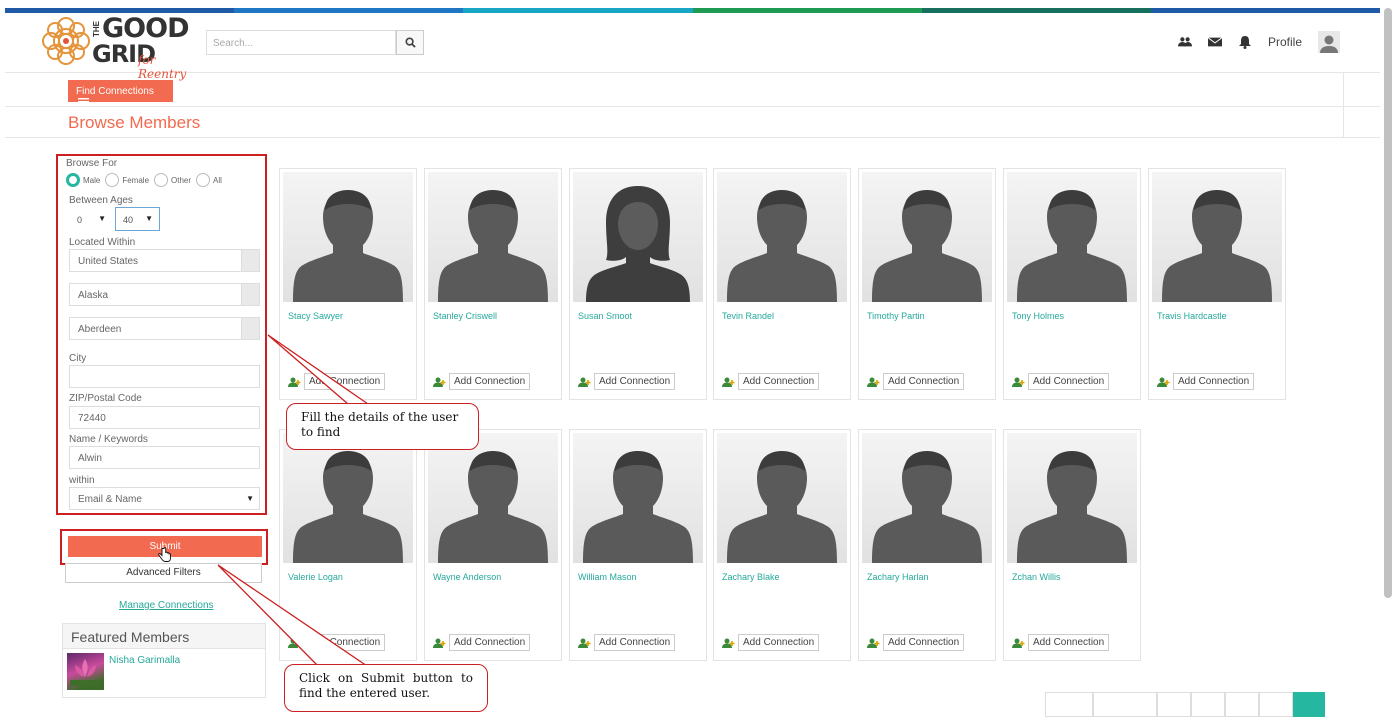 This screenshot has height=717, width=1400. Describe the element at coordinates (1245, 42) in the screenshot. I see `bell-icon` at that location.